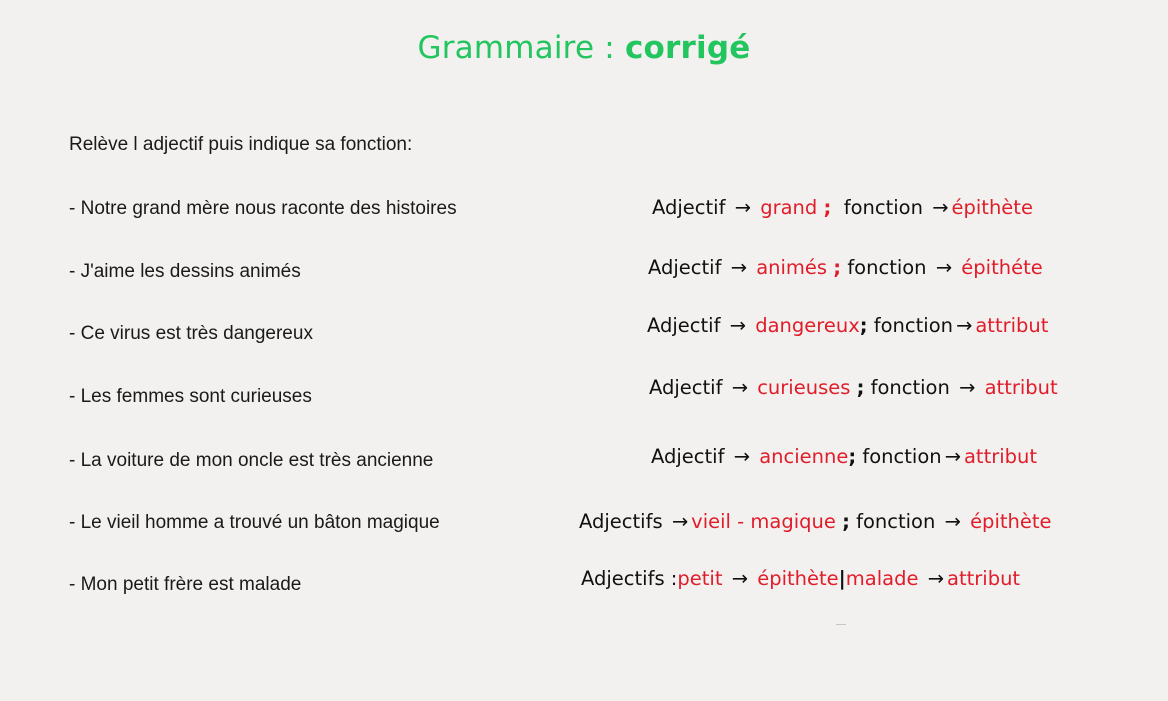 The height and width of the screenshot is (701, 1168). I want to click on adjective-answer: ancienne, so click(804, 456).